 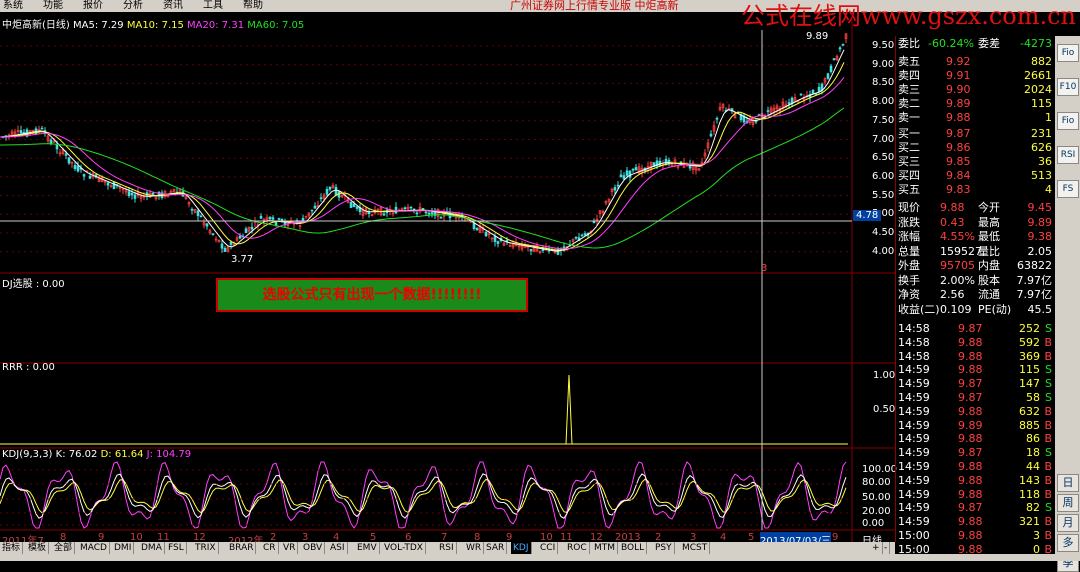 What do you see at coordinates (975, 44) in the screenshot?
I see `weibi-row: 委比 -60.24% 委差 -4273` at bounding box center [975, 44].